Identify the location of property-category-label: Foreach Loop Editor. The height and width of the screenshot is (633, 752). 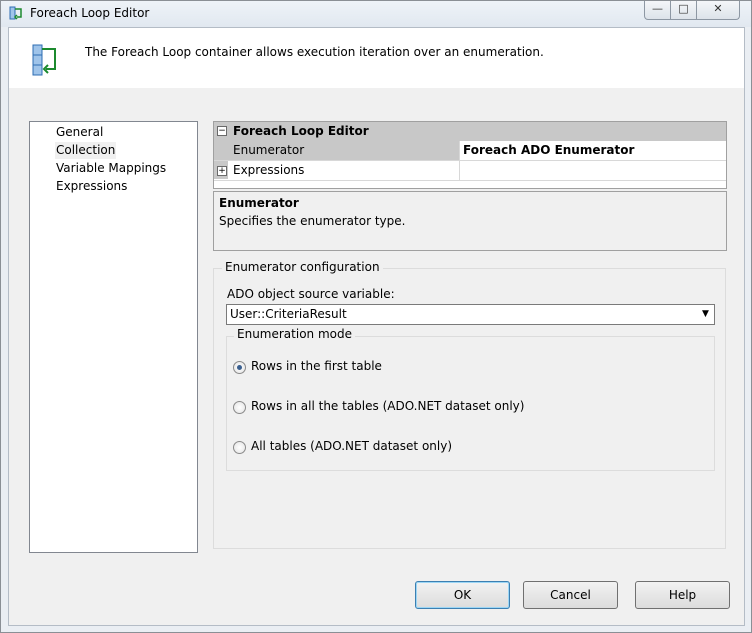
(301, 131).